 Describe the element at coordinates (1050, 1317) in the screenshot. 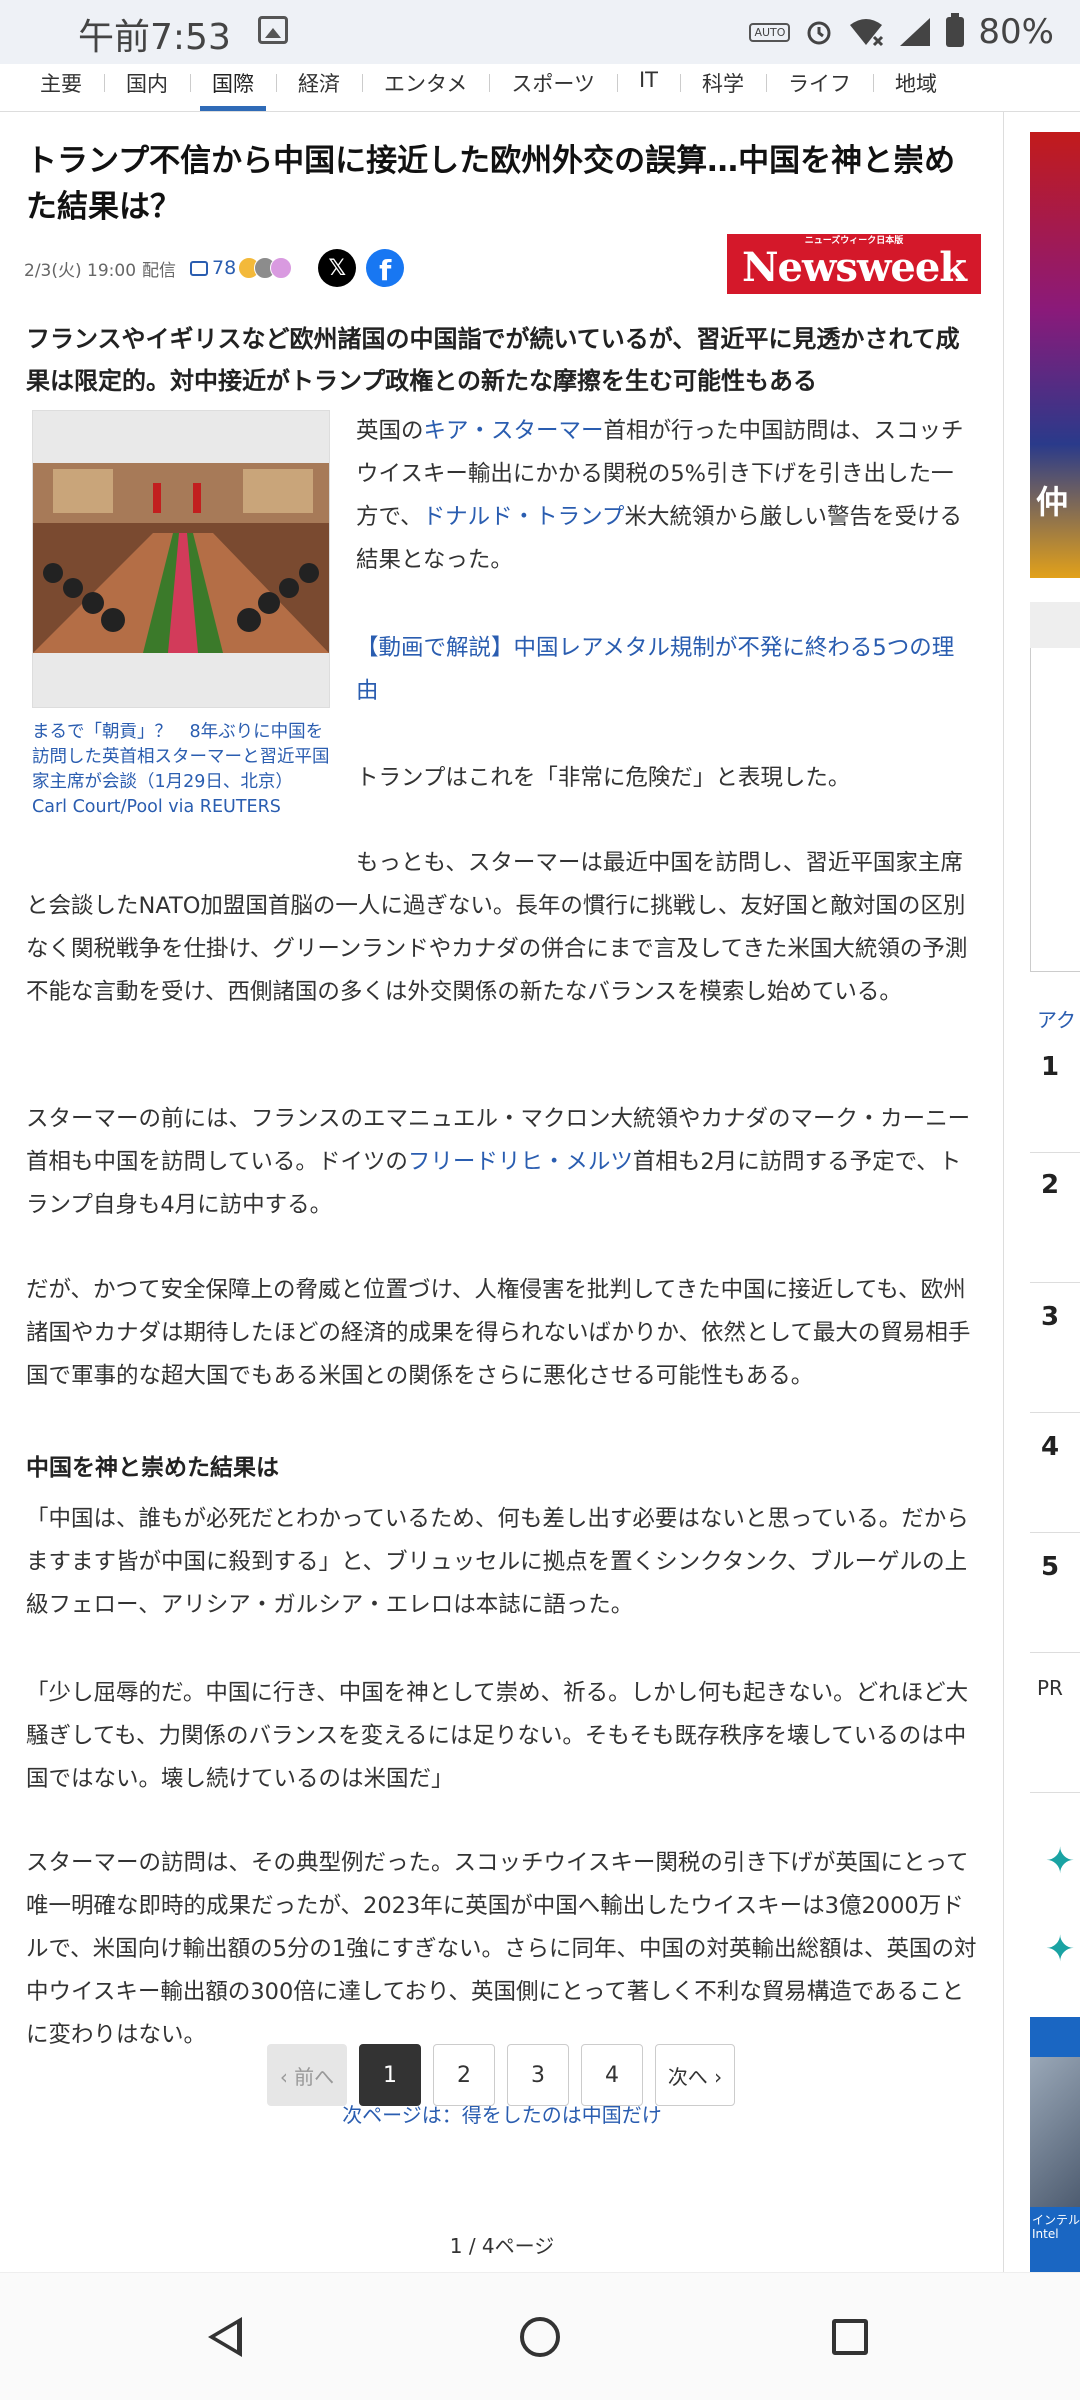

I see `rank-number: 3` at that location.